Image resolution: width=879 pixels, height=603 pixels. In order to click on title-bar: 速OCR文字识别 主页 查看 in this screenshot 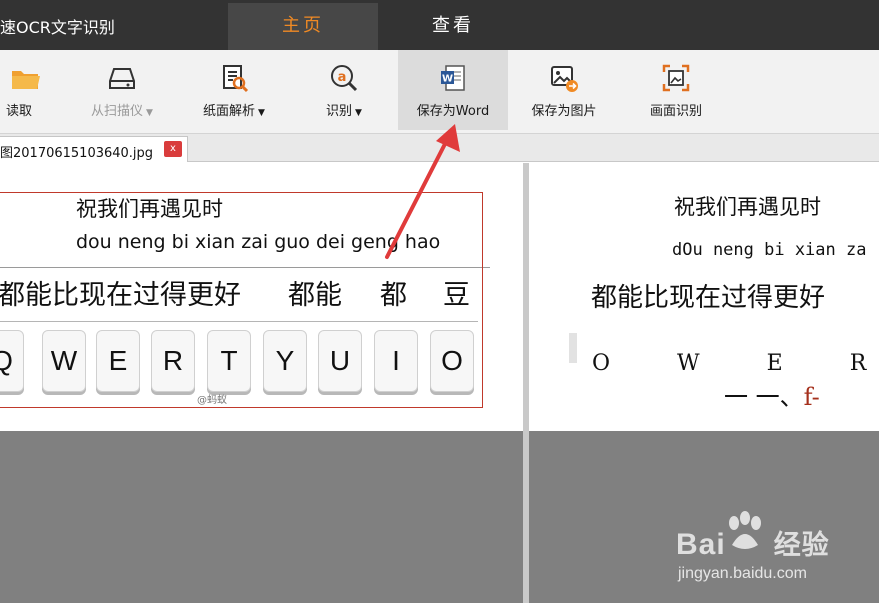, I will do `click(439, 25)`.